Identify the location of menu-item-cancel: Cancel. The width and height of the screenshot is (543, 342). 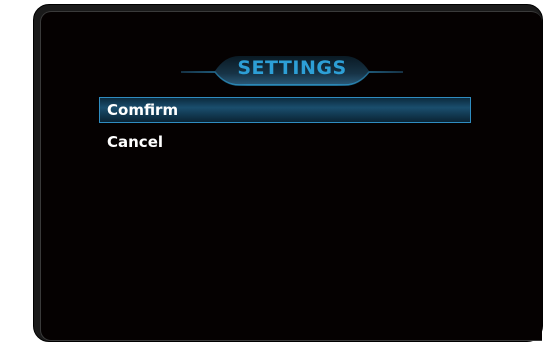
(285, 142).